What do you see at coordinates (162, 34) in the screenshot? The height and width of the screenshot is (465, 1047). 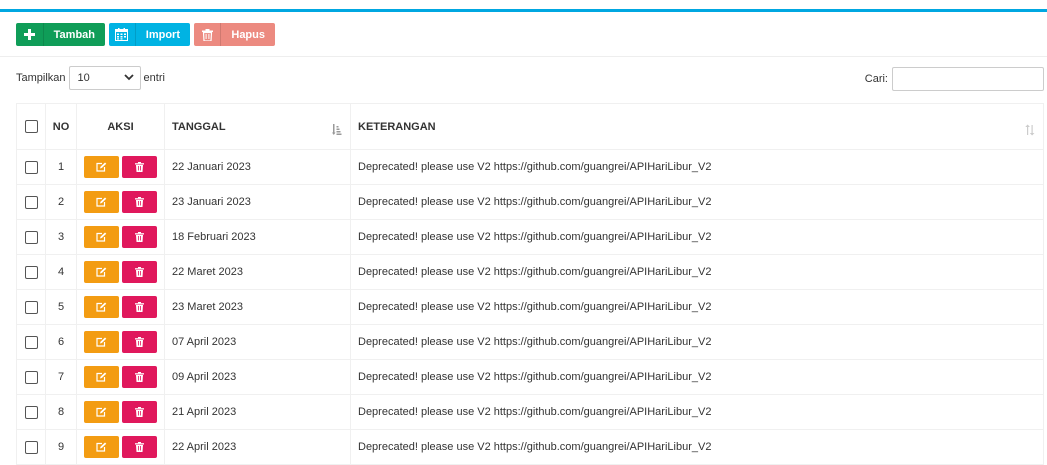 I see `import-label: Import` at bounding box center [162, 34].